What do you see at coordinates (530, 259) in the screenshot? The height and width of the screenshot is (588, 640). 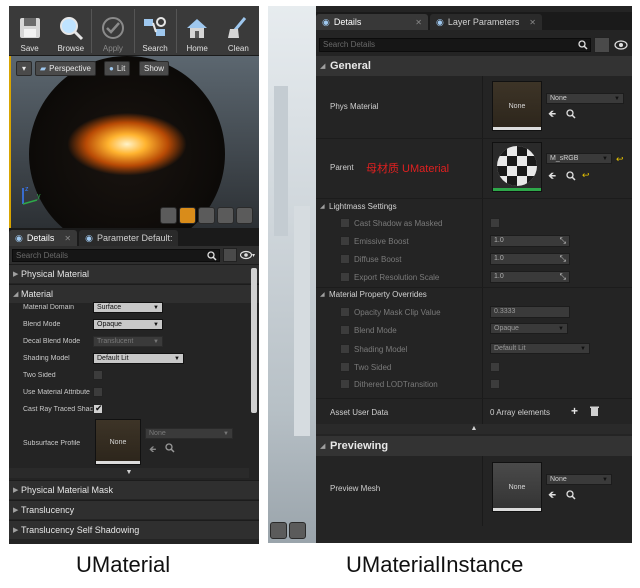 I see `diffuse-boost-input: 1.0` at bounding box center [530, 259].